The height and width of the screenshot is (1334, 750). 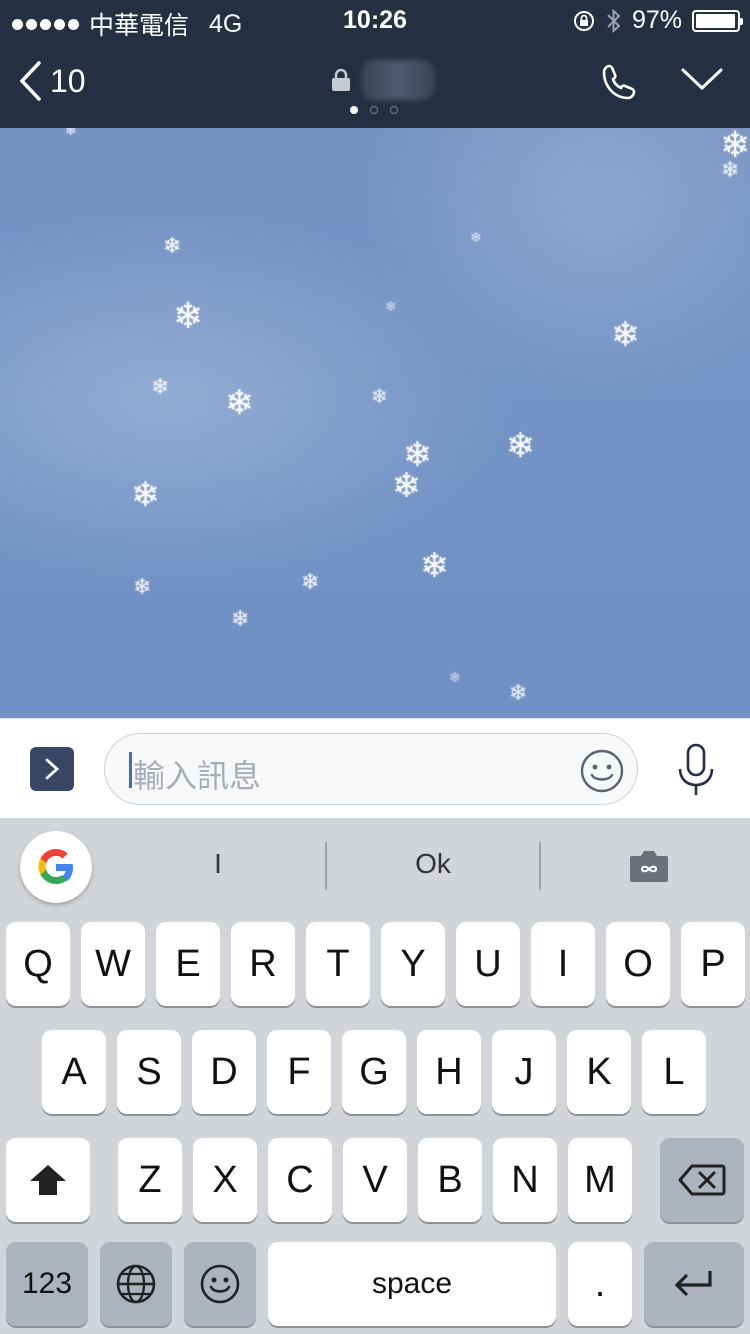 I want to click on shift-icon, so click(x=48, y=1180).